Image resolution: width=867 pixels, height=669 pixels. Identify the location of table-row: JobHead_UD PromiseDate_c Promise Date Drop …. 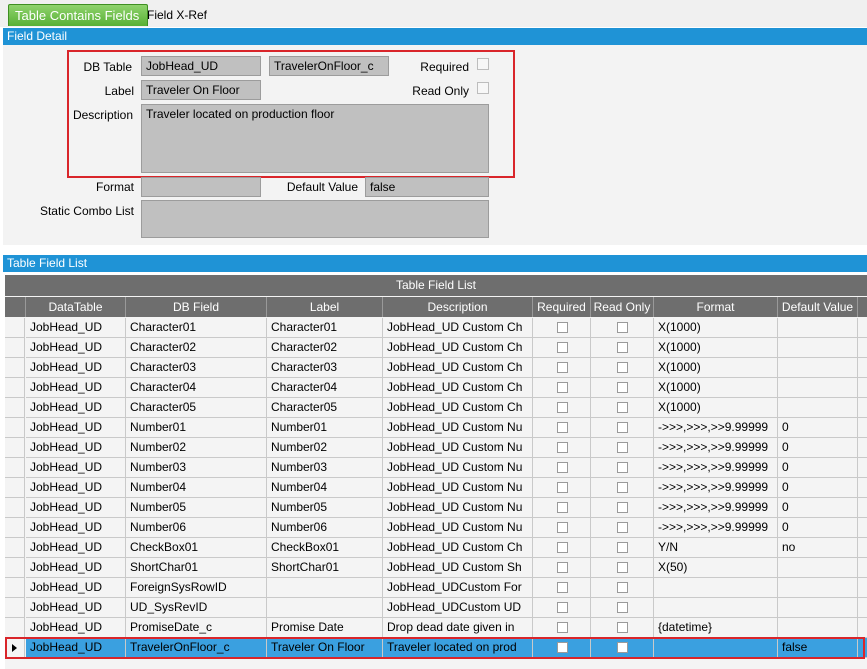
(436, 628).